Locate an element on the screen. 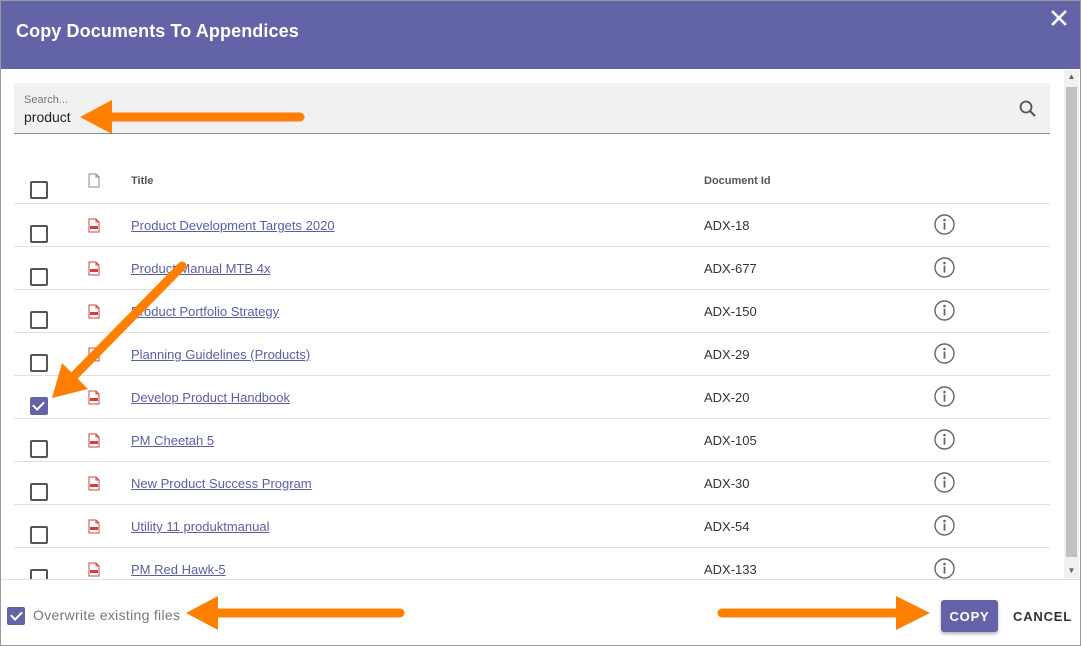  document-title-link: PM Cheetah 5 is located at coordinates (172, 440).